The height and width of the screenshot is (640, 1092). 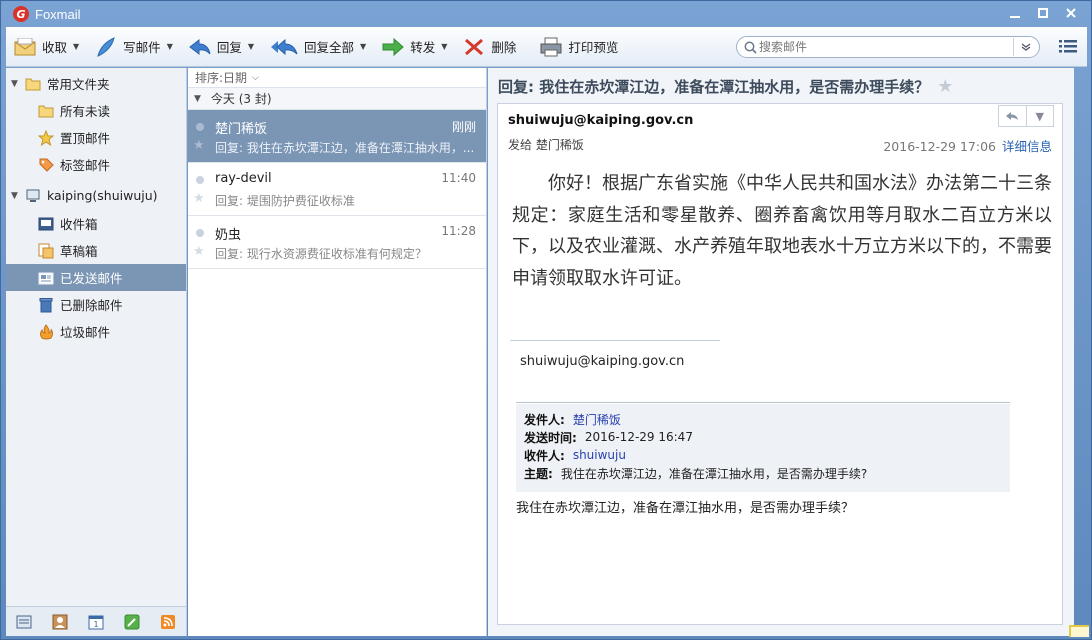 What do you see at coordinates (46, 305) in the screenshot?
I see `trash-icon` at bounding box center [46, 305].